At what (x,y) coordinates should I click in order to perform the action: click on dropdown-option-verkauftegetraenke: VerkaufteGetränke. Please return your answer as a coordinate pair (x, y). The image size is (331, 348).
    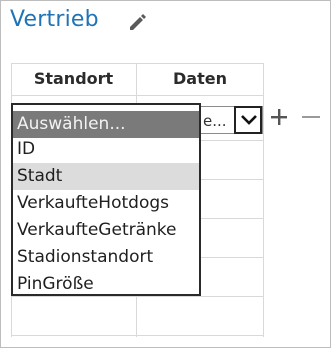
    Looking at the image, I should click on (106, 230).